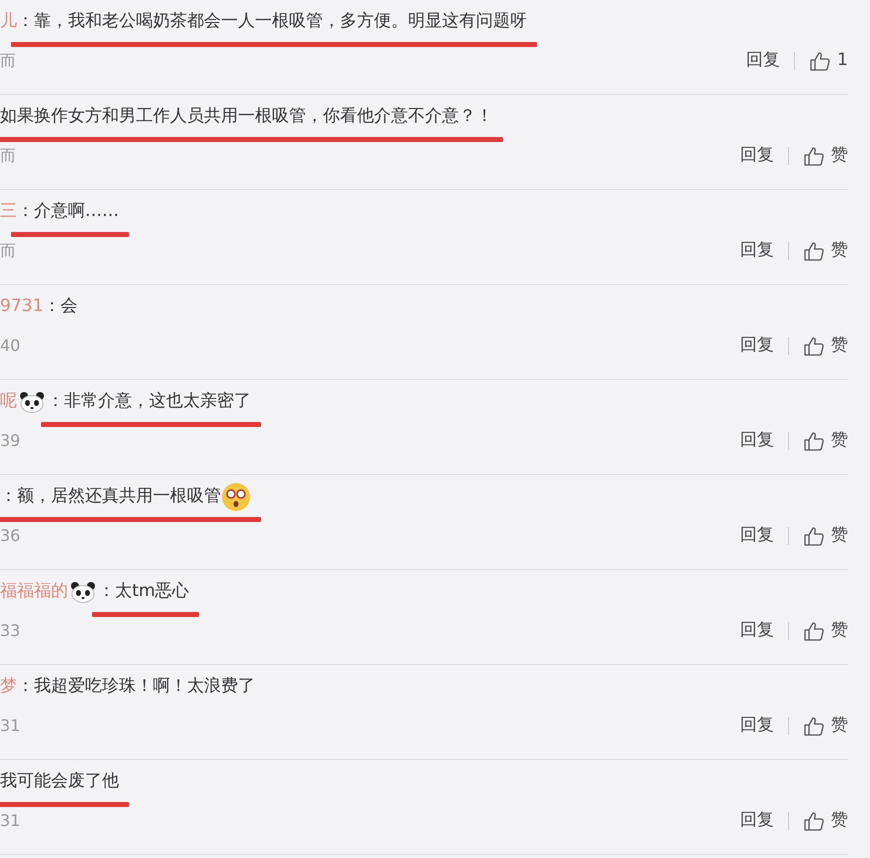  What do you see at coordinates (10, 345) in the screenshot?
I see `comment-time: 40` at bounding box center [10, 345].